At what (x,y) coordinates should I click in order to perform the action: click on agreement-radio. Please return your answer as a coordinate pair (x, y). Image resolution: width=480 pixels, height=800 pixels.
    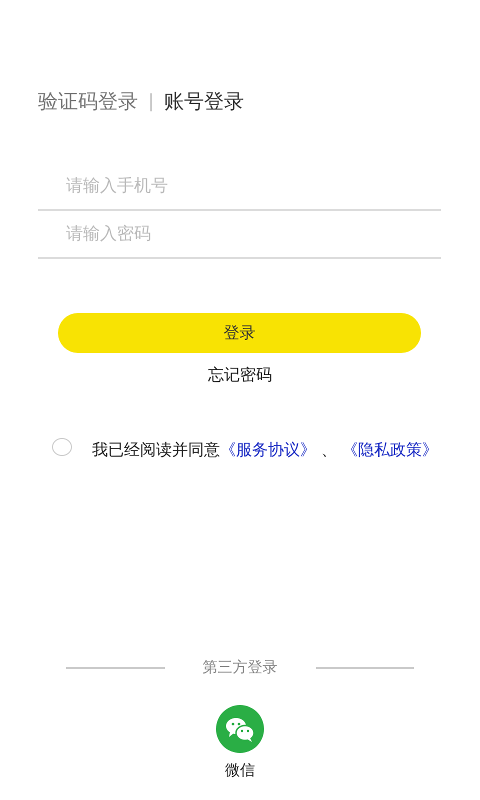
    Looking at the image, I should click on (62, 447).